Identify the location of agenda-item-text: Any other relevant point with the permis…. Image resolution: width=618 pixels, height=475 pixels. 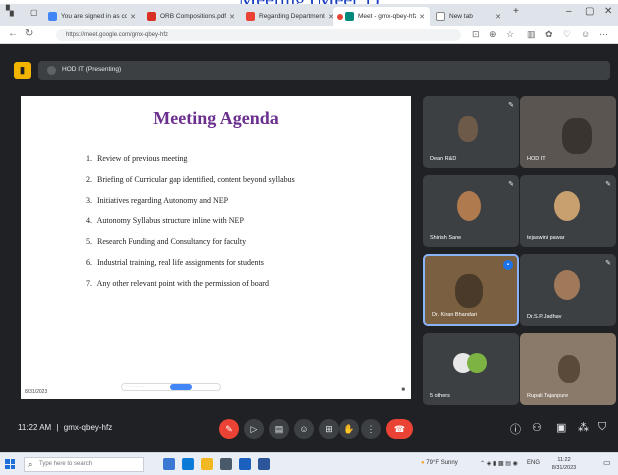
(182, 283).